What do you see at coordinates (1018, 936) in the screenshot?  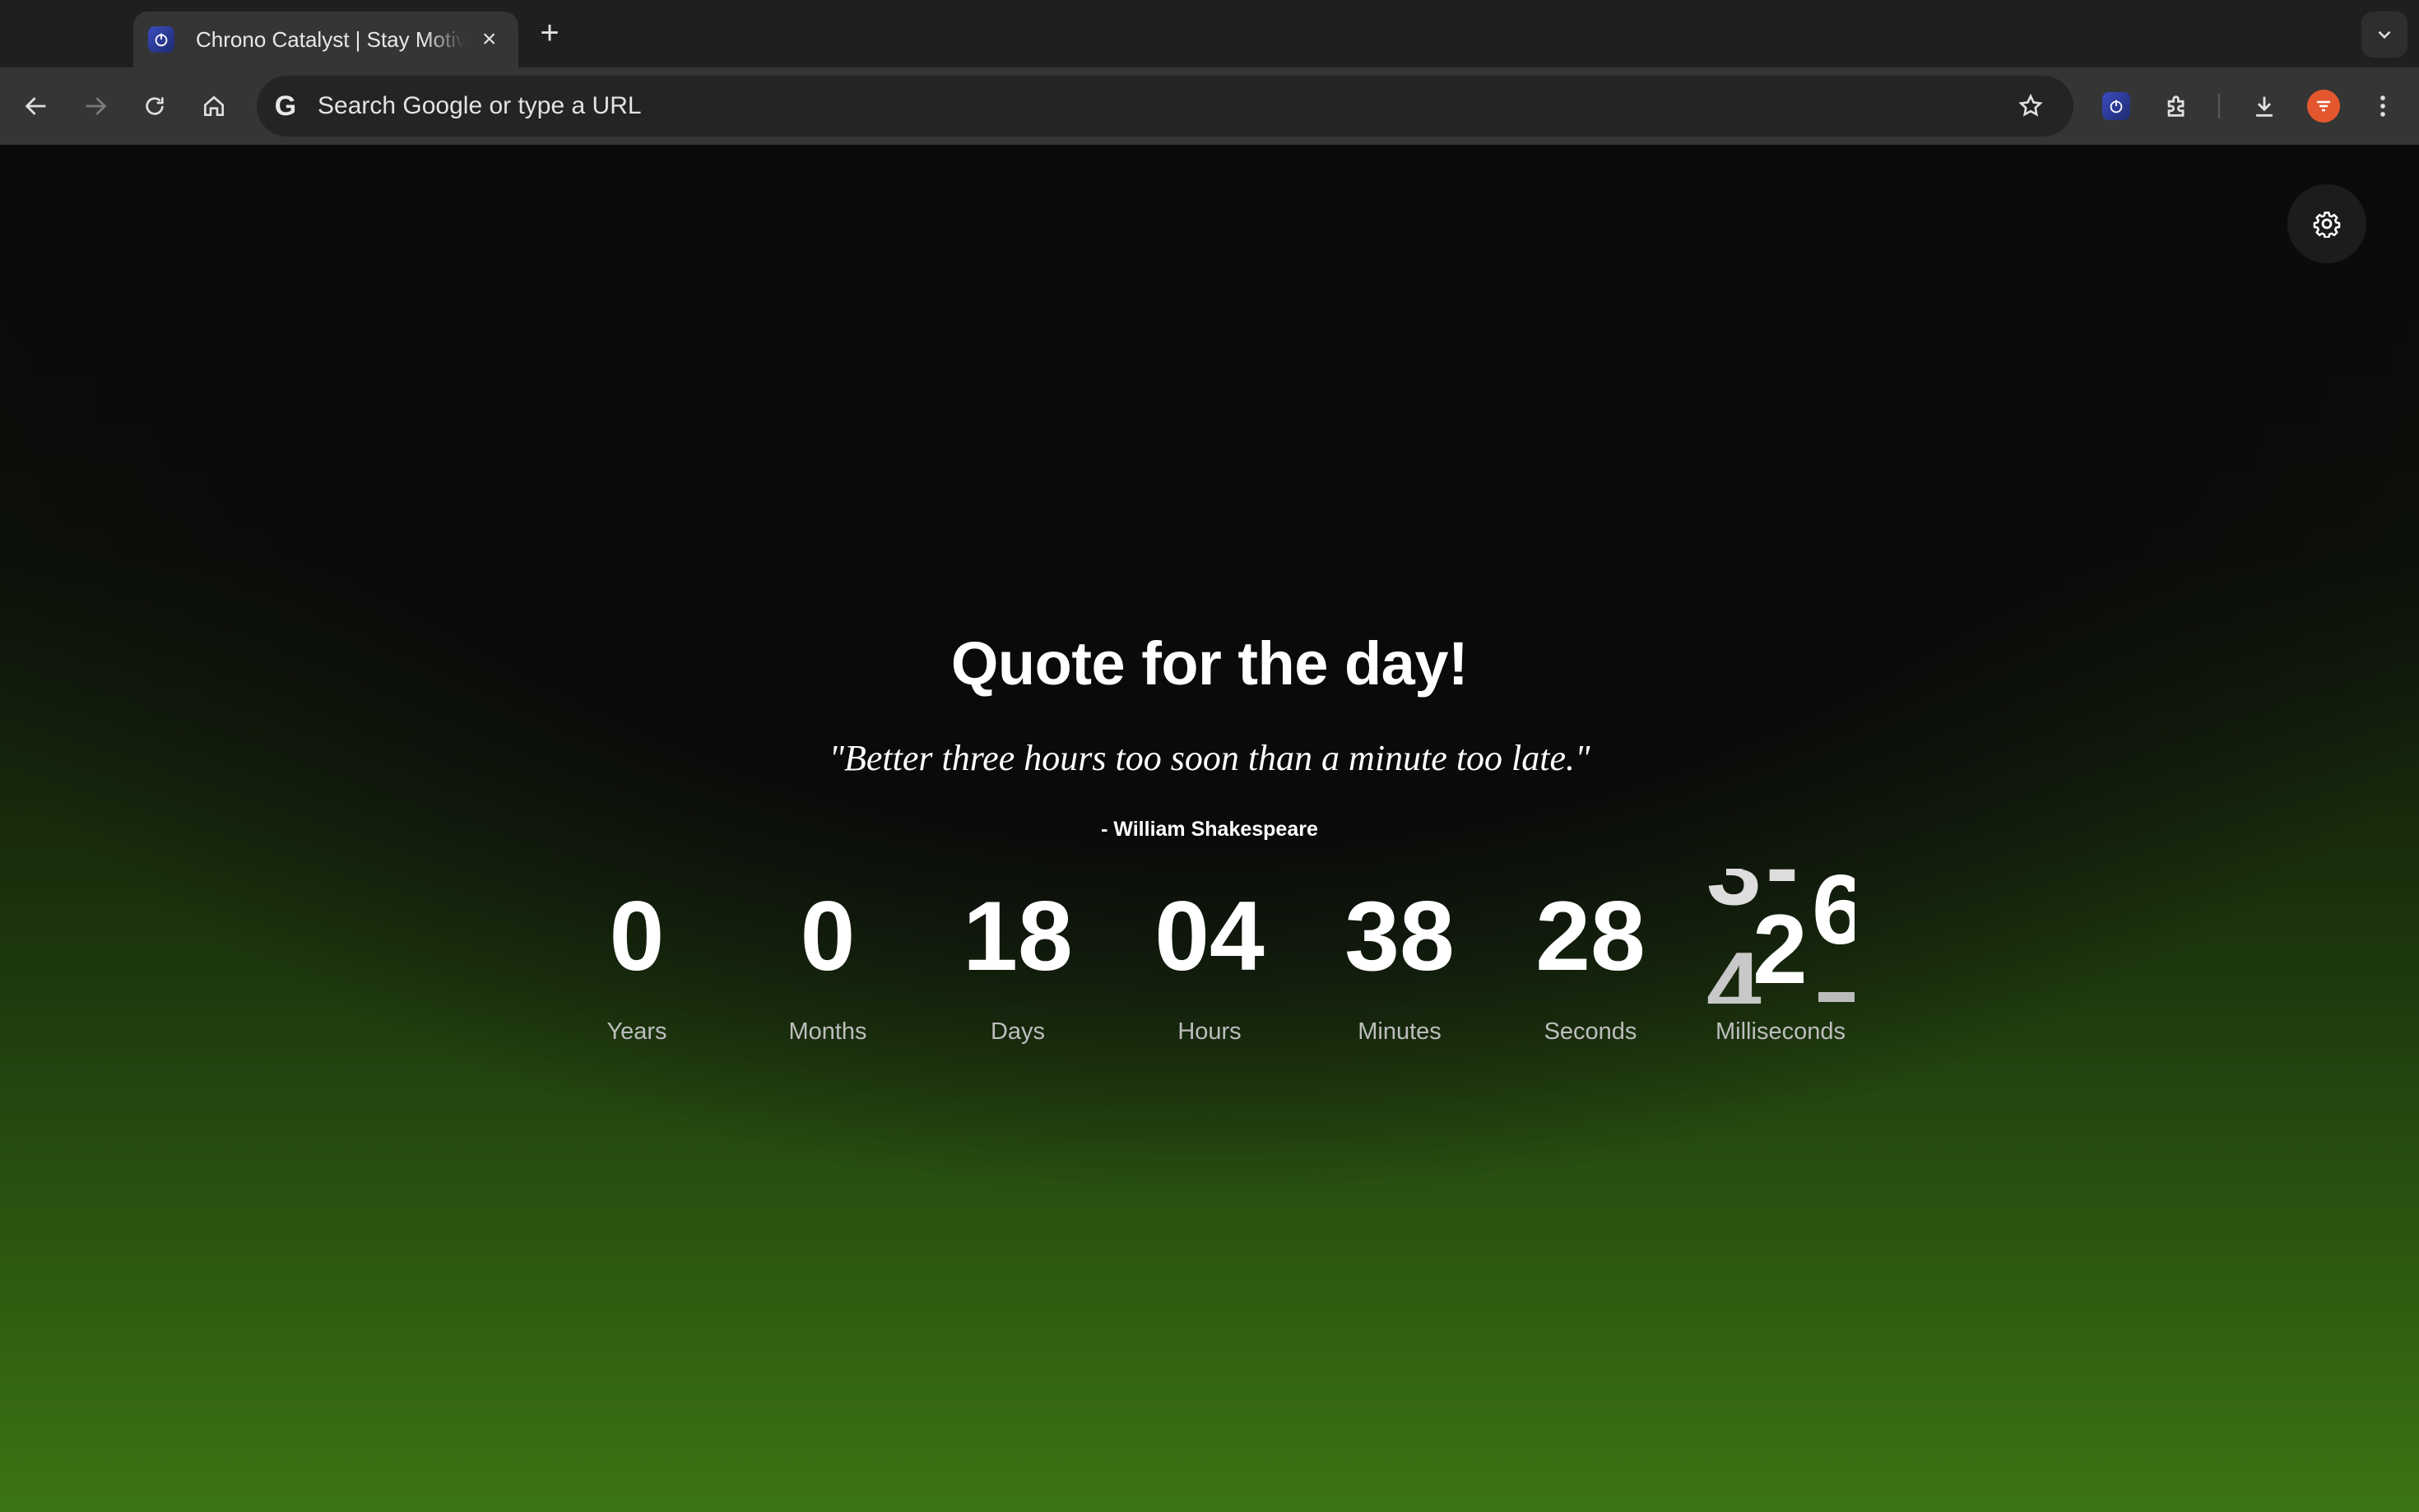 I see `days-value: 18` at bounding box center [1018, 936].